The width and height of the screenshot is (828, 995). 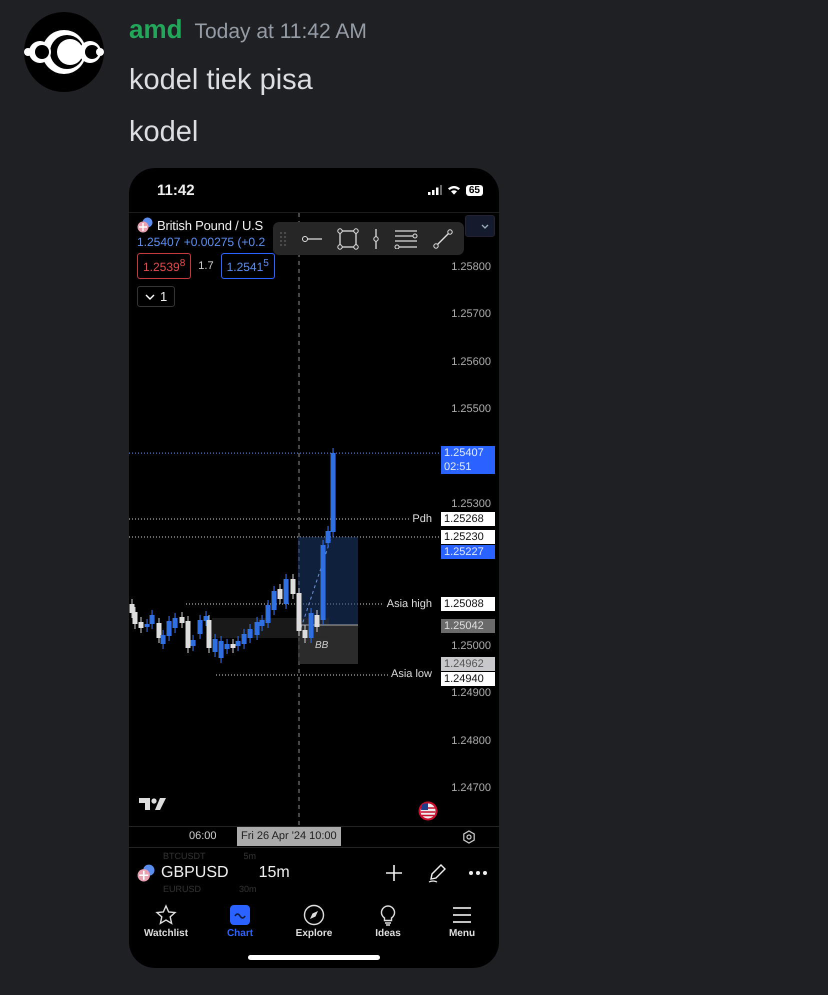 I want to click on nav-tab: Menu, so click(x=462, y=921).